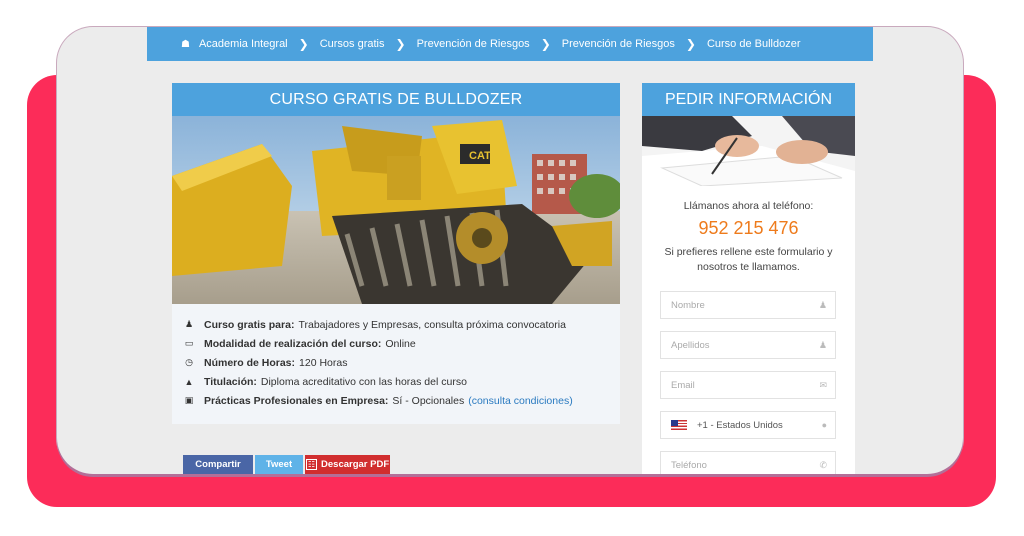 The width and height of the screenshot is (1024, 536). Describe the element at coordinates (748, 345) in the screenshot. I see `apellidos-field: Apellidos ♟` at that location.